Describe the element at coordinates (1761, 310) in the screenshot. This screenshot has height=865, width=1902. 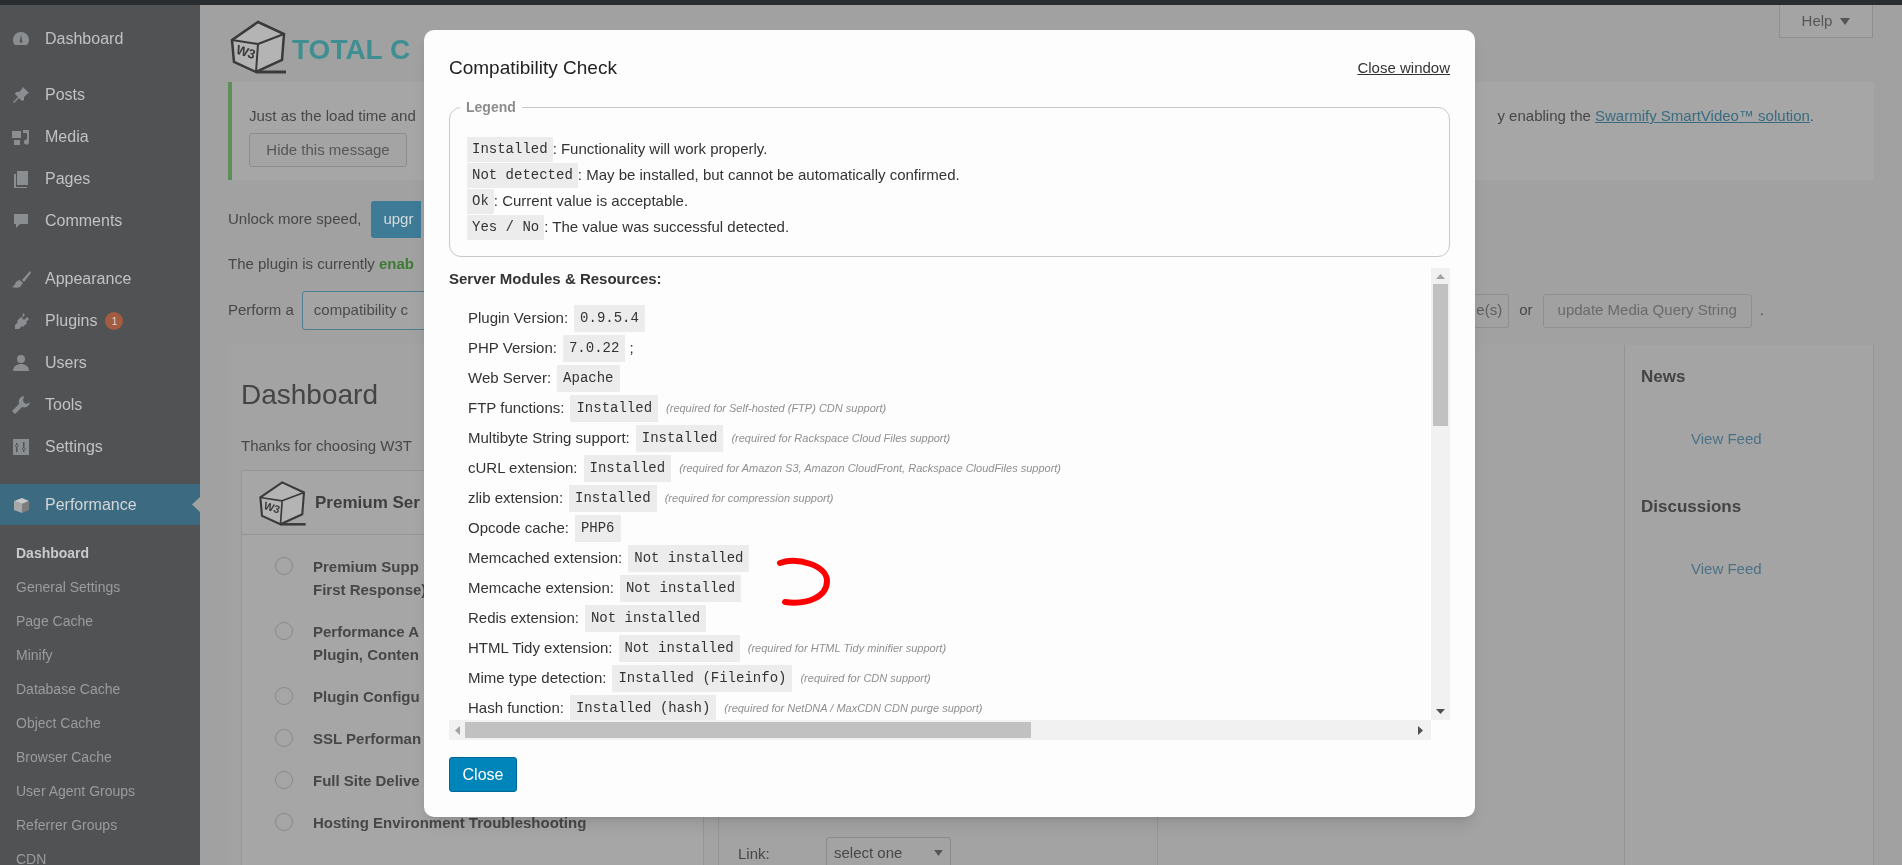
I see `period-text: .` at that location.